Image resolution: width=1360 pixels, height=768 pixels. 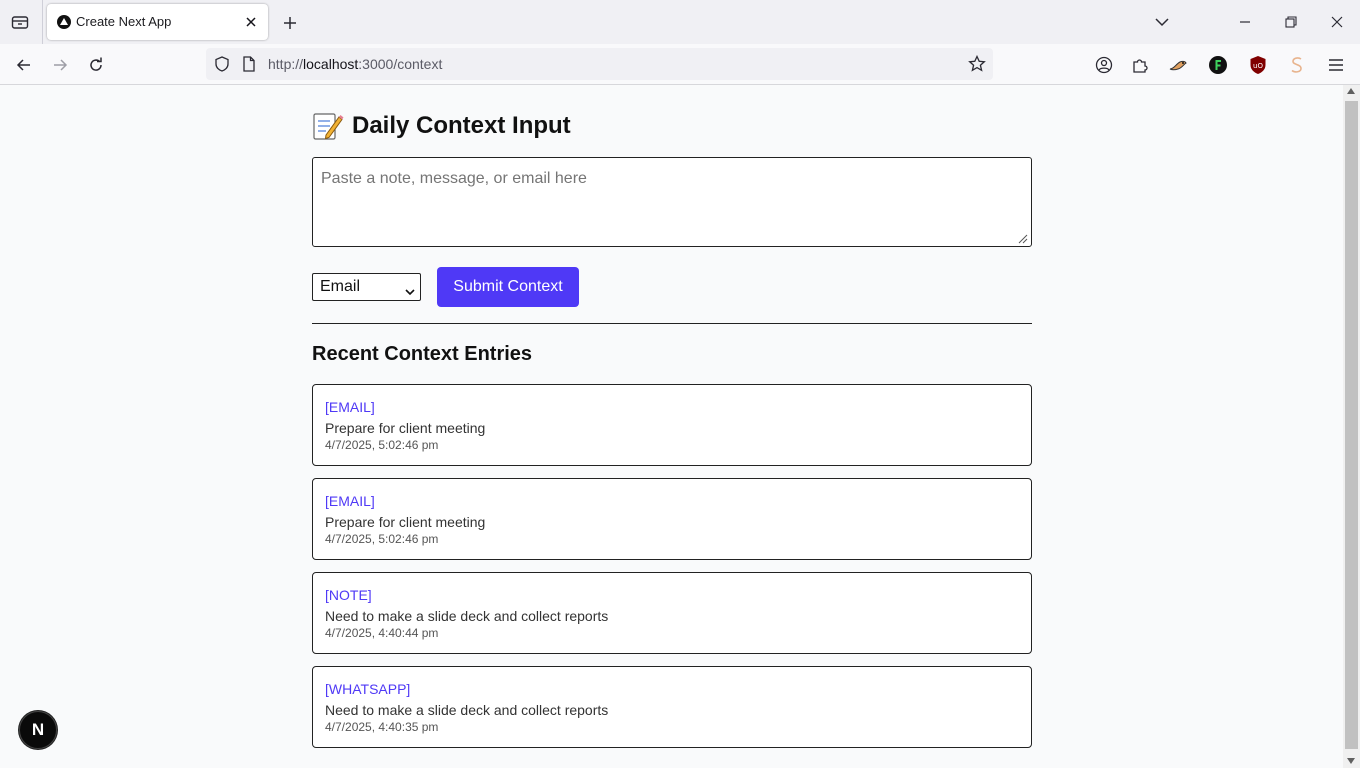 What do you see at coordinates (508, 287) in the screenshot?
I see `submit-context-button: Submit Context` at bounding box center [508, 287].